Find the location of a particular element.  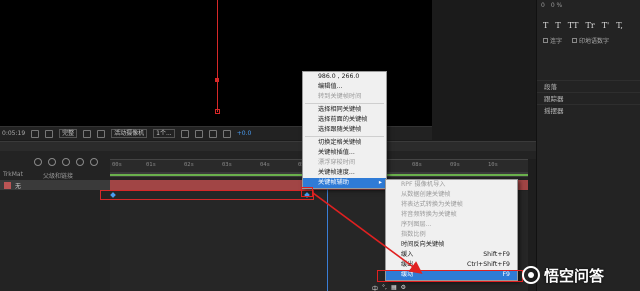

menu-item-keyframe-assistant-label: 关键帧辅助 is located at coordinates (333, 182).